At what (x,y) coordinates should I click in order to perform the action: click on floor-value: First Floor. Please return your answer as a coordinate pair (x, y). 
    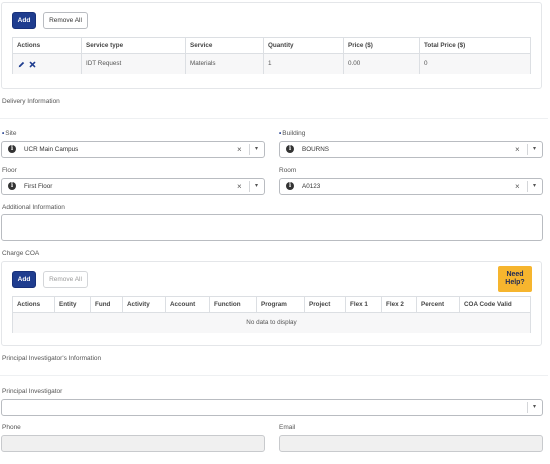
    Looking at the image, I should click on (38, 186).